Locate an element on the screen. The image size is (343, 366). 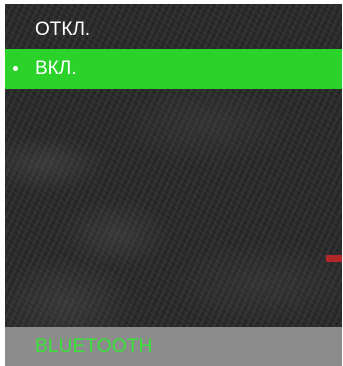
footer-title: BLUETOOTH is located at coordinates (94, 346).